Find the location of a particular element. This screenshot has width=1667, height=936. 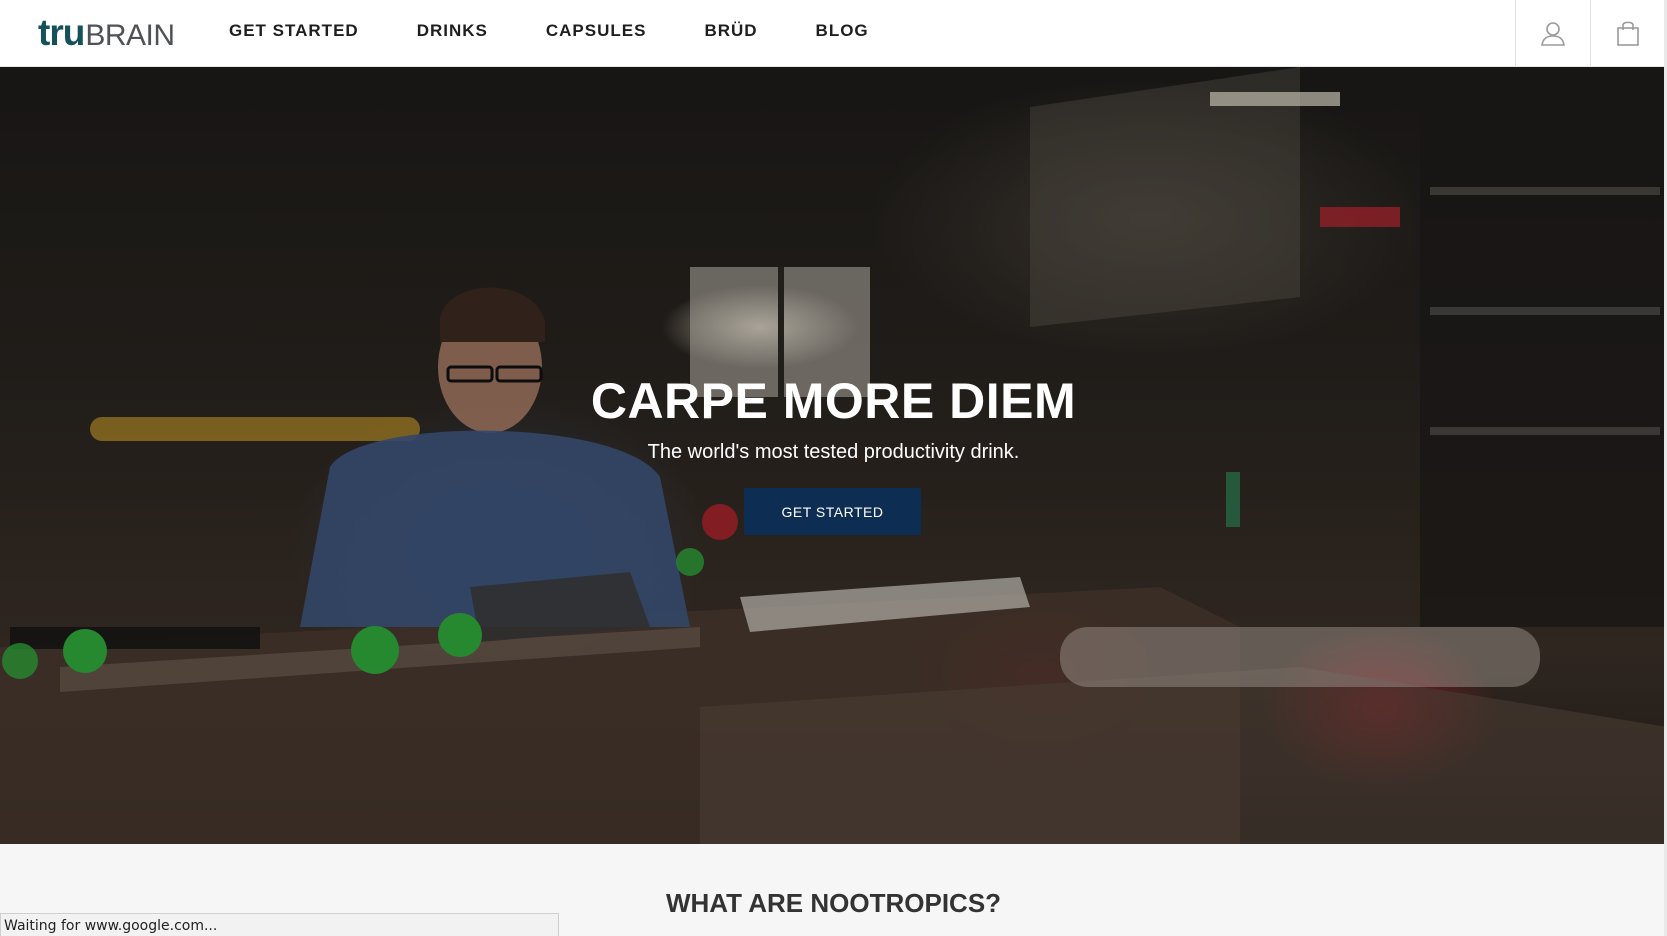

hero-get-started-button: GET STARTED is located at coordinates (832, 511).